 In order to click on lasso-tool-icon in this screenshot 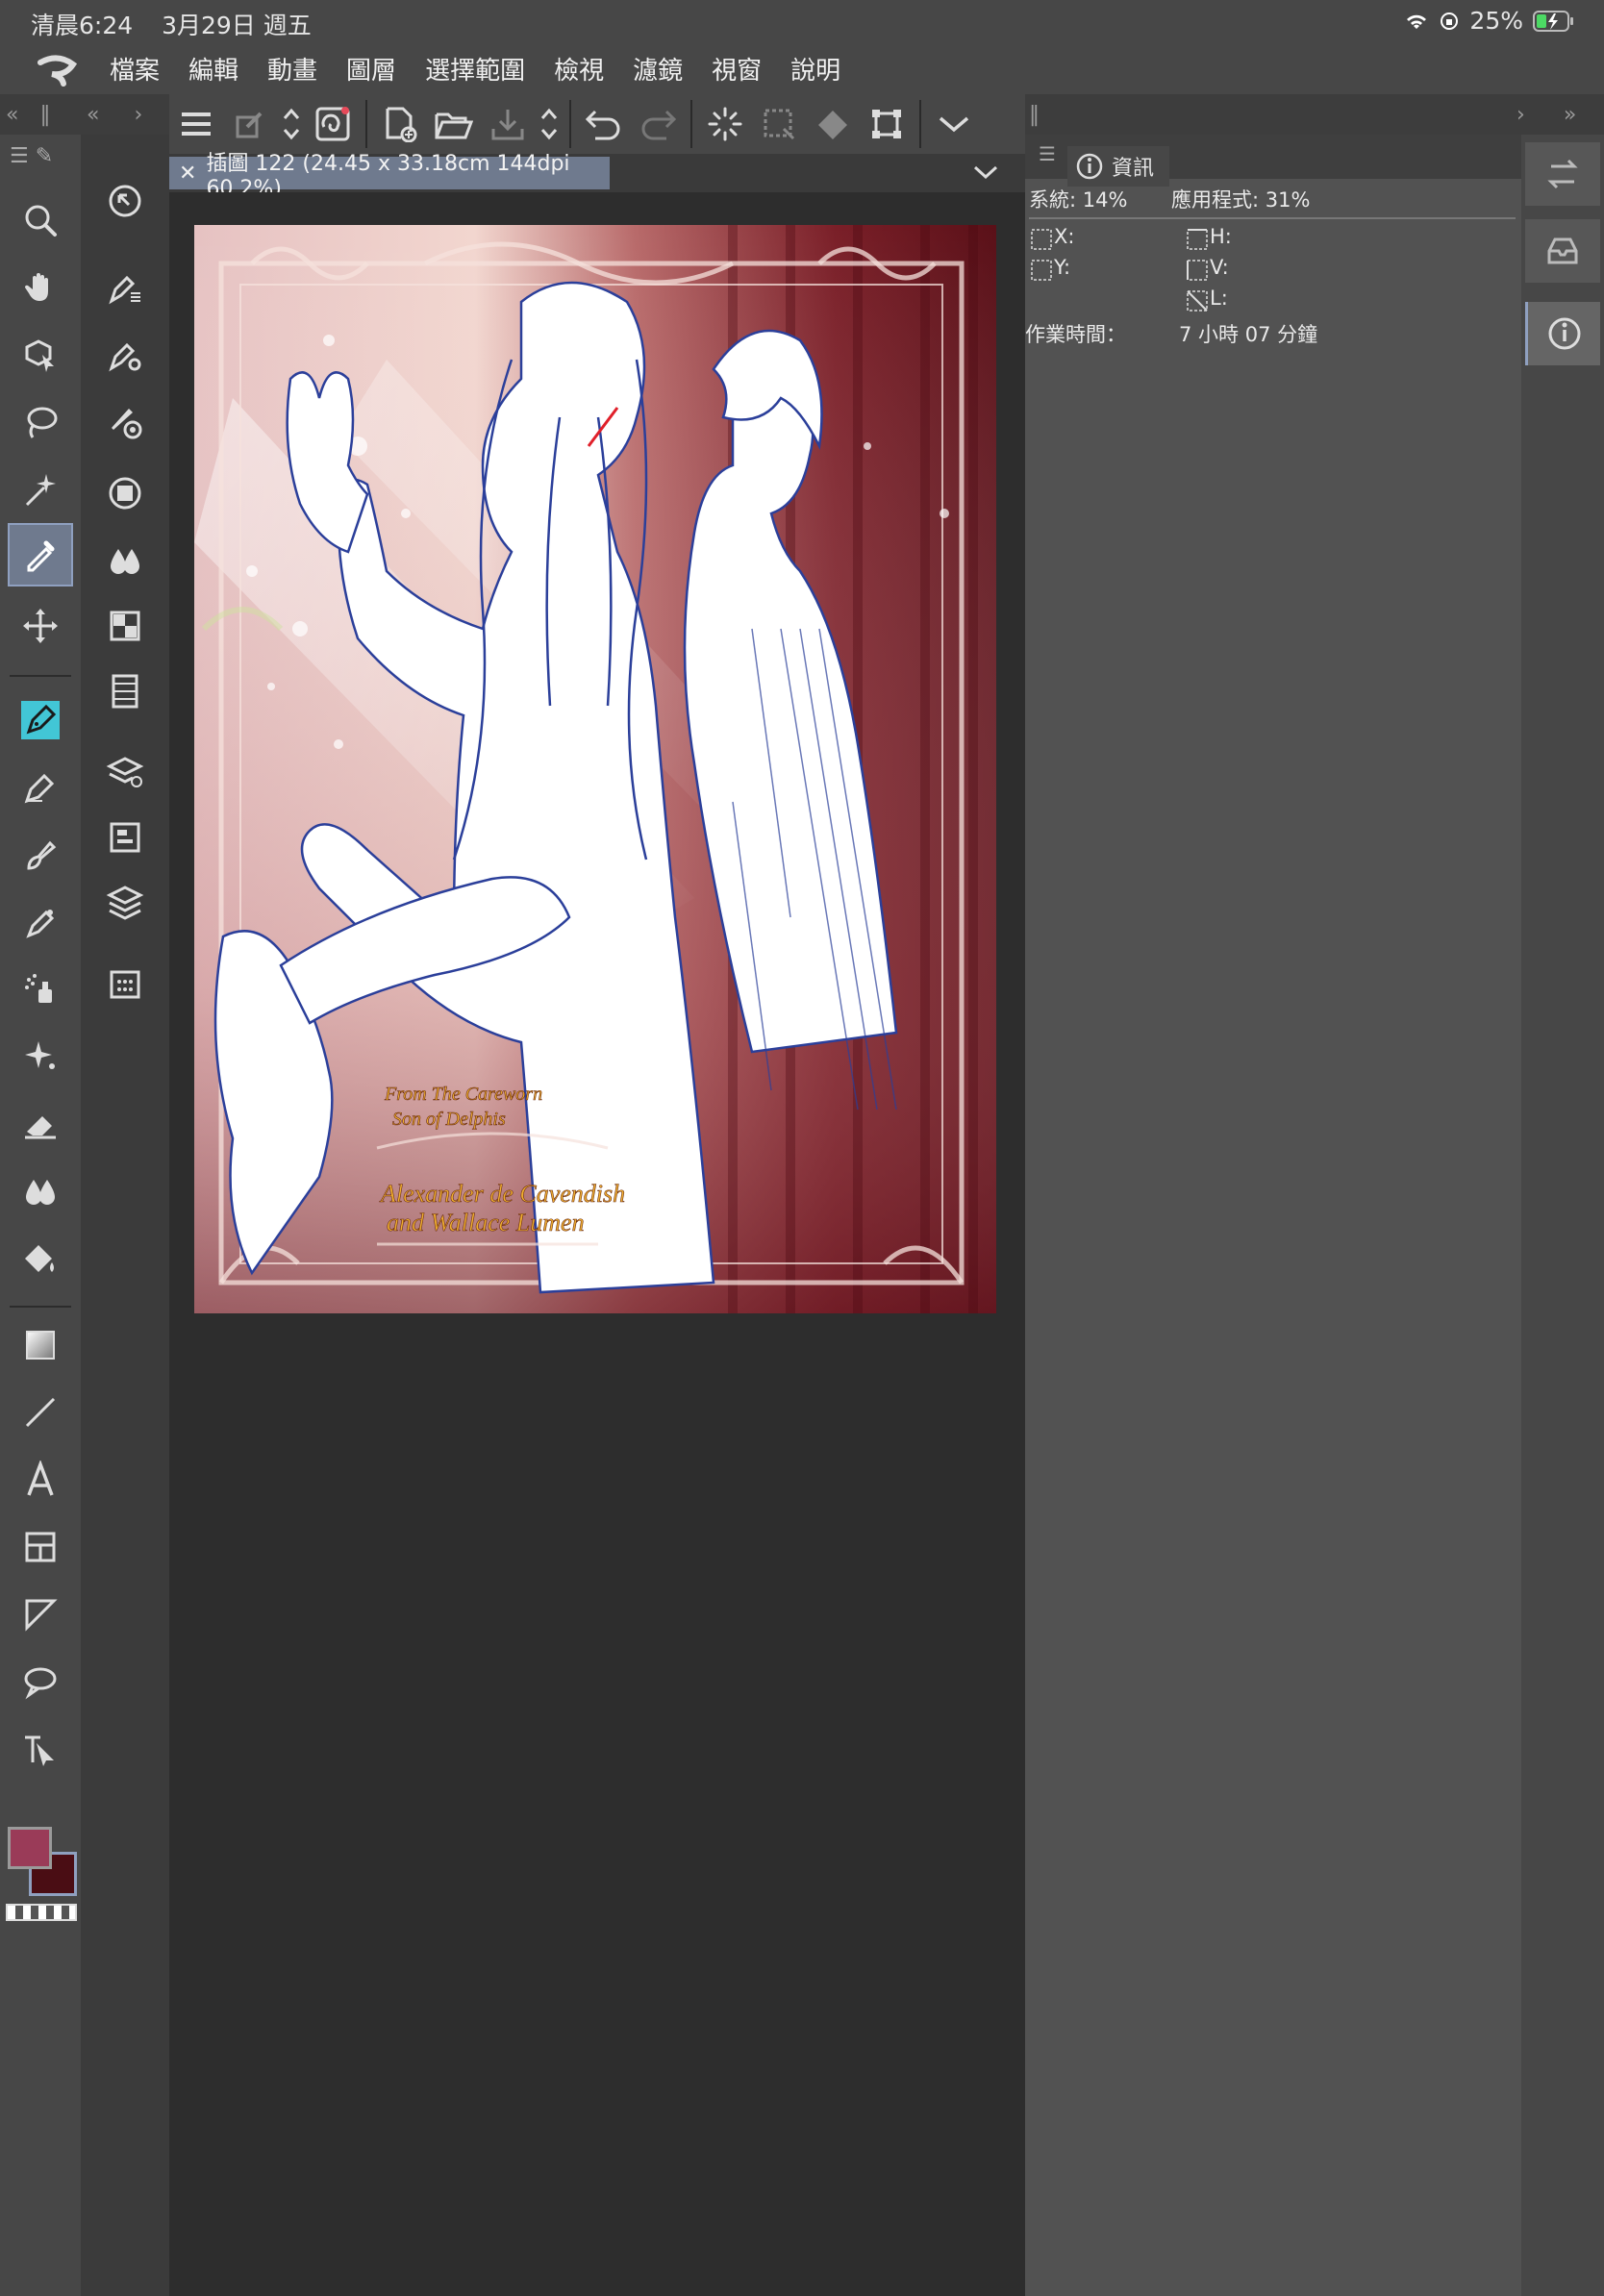, I will do `click(40, 422)`.